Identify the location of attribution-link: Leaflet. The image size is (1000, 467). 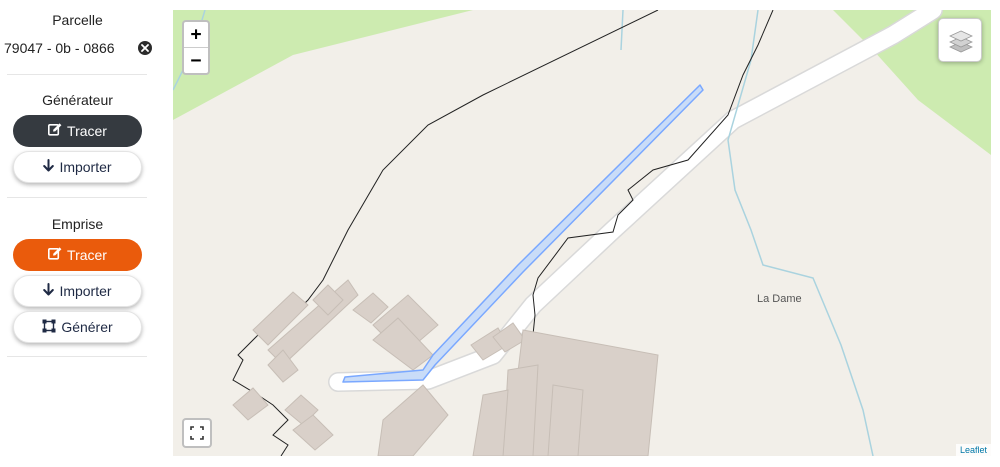
(973, 450).